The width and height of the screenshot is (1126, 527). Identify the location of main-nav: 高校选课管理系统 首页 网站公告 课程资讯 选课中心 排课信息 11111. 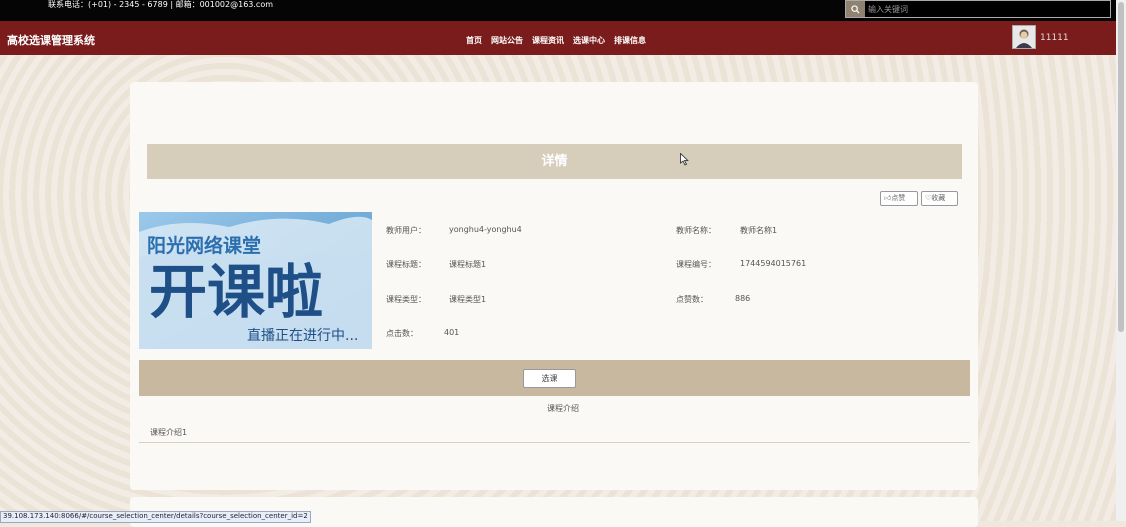
(558, 38).